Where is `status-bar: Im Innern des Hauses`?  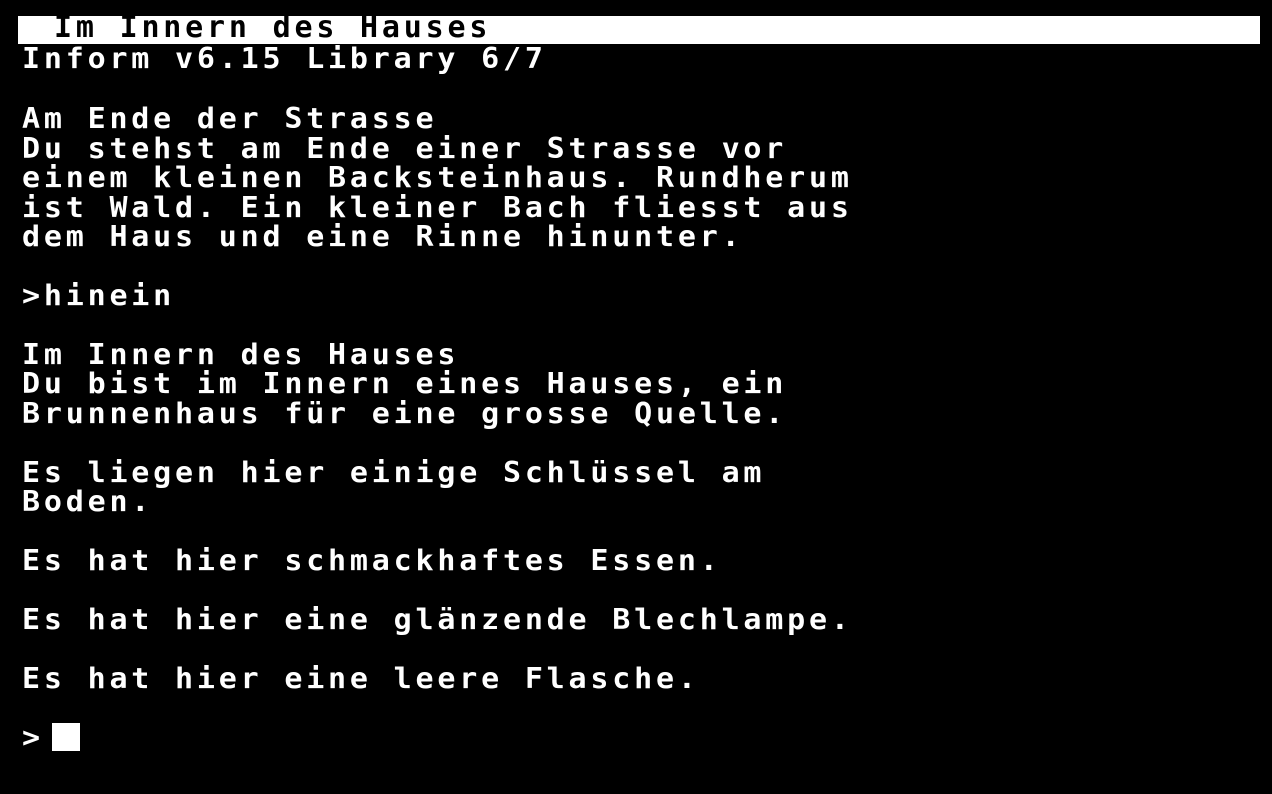 status-bar: Im Innern des Hauses is located at coordinates (639, 27).